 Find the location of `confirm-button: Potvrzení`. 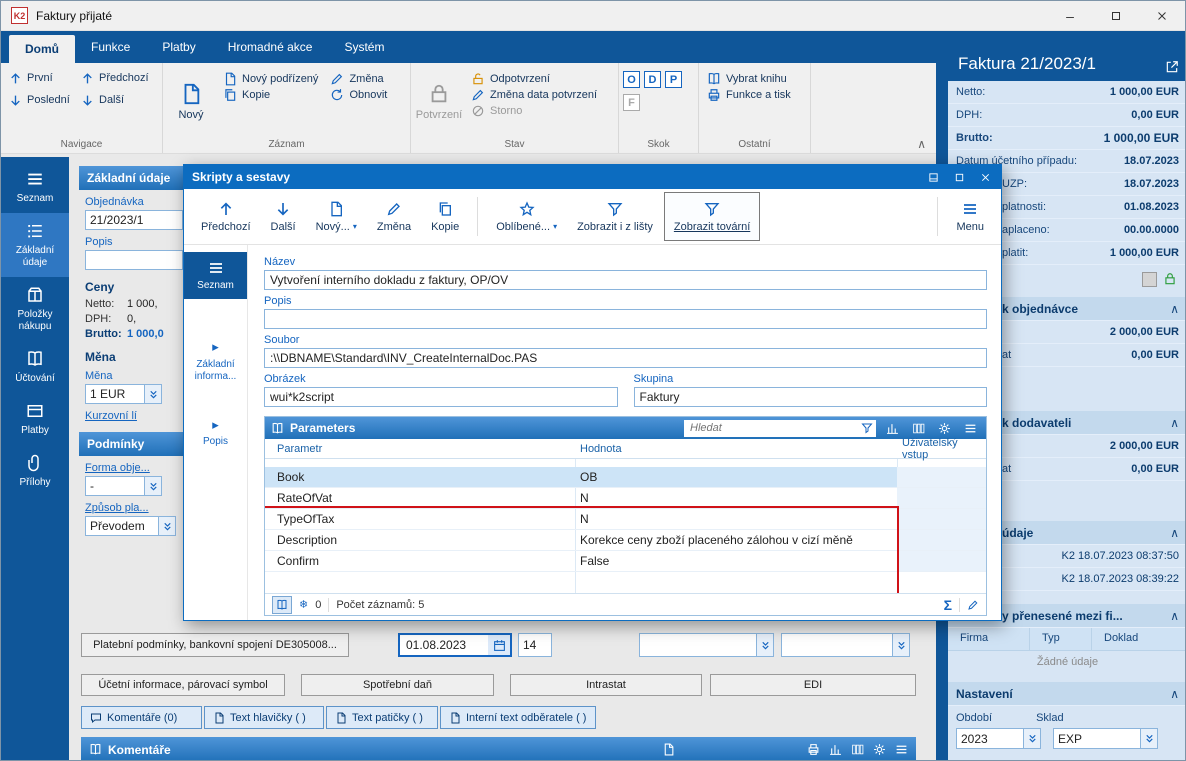

confirm-button: Potvrzení is located at coordinates (439, 102).